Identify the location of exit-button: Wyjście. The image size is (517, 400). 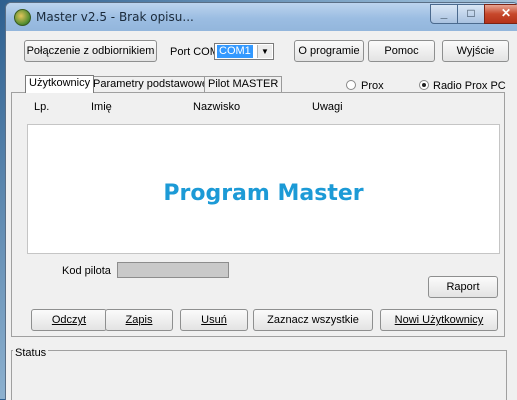
(475, 51).